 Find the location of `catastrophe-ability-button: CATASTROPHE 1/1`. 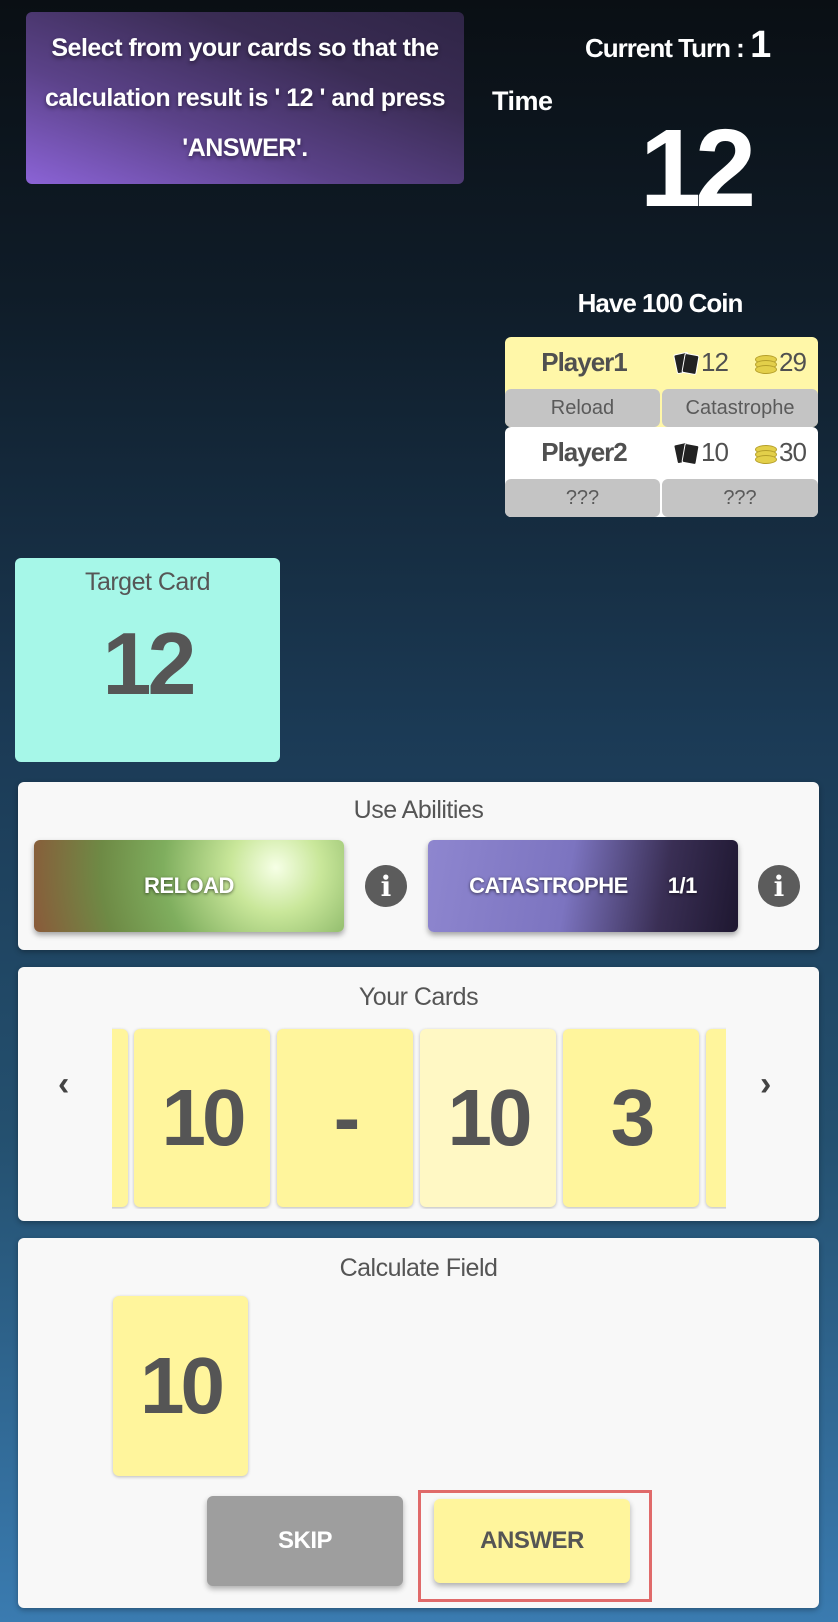

catastrophe-ability-button: CATASTROPHE 1/1 is located at coordinates (583, 886).